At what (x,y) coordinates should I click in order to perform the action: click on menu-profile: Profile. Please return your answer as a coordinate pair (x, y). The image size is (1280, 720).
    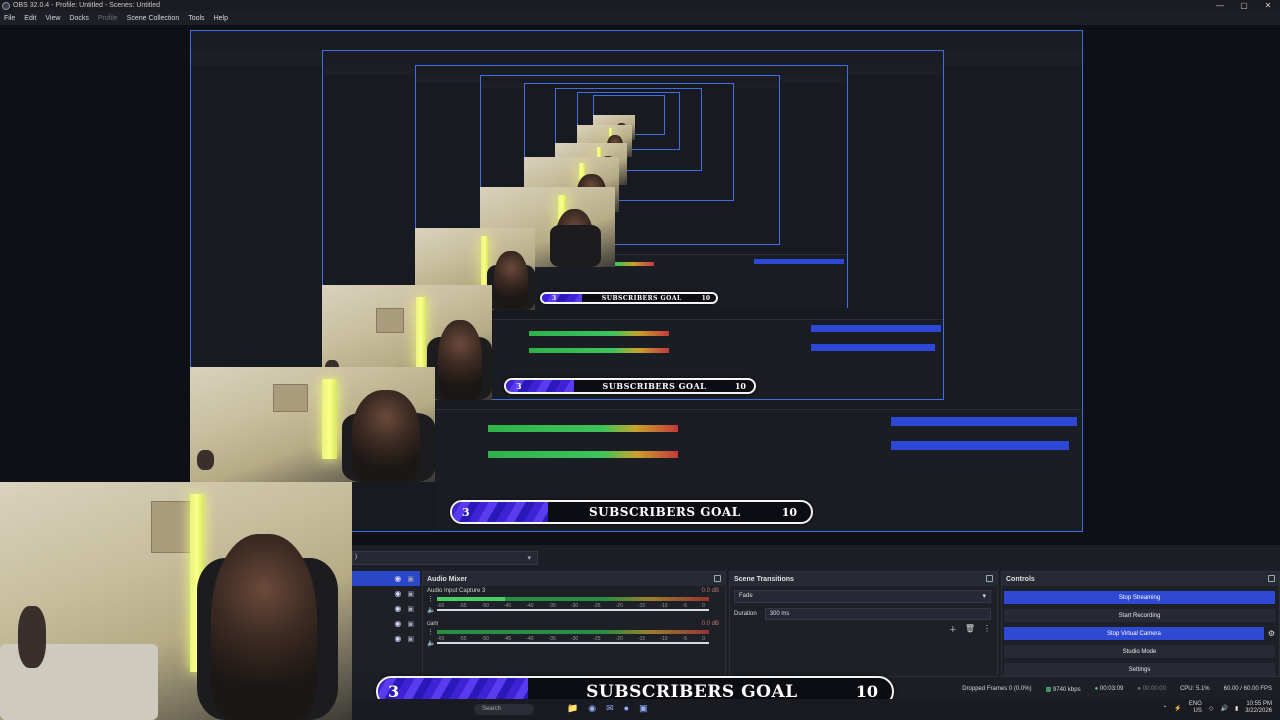
    Looking at the image, I should click on (108, 18).